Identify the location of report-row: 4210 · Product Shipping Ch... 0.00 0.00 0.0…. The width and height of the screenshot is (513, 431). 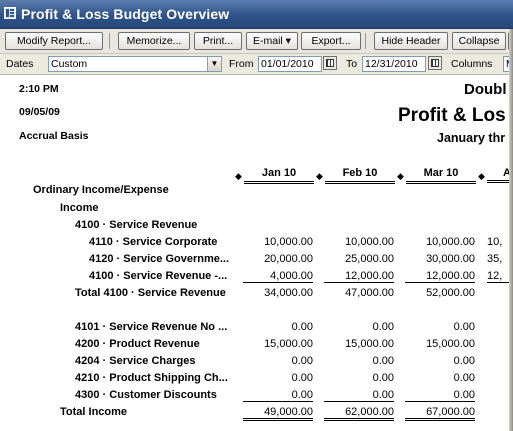
(256, 379).